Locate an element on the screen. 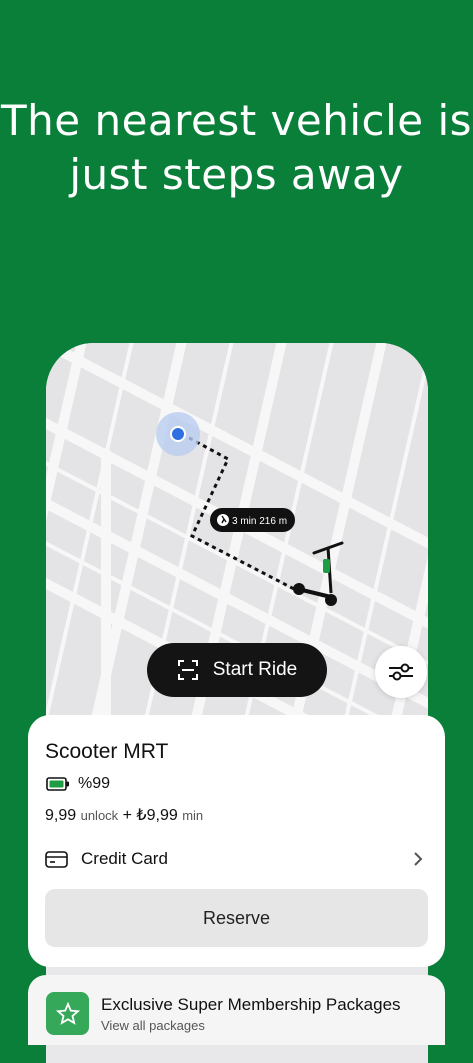  battery-percentage: %99 is located at coordinates (94, 783).